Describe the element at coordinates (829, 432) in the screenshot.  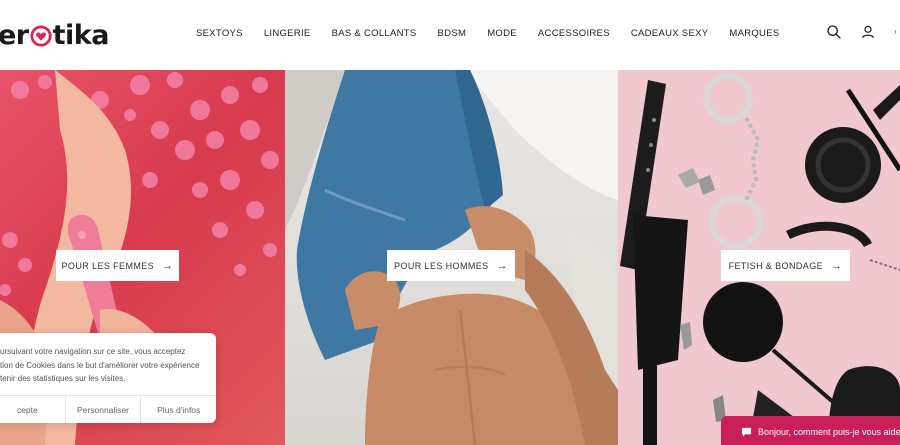
I see `chat-widget-label: Bonjour, comment puis-je vous aide` at that location.